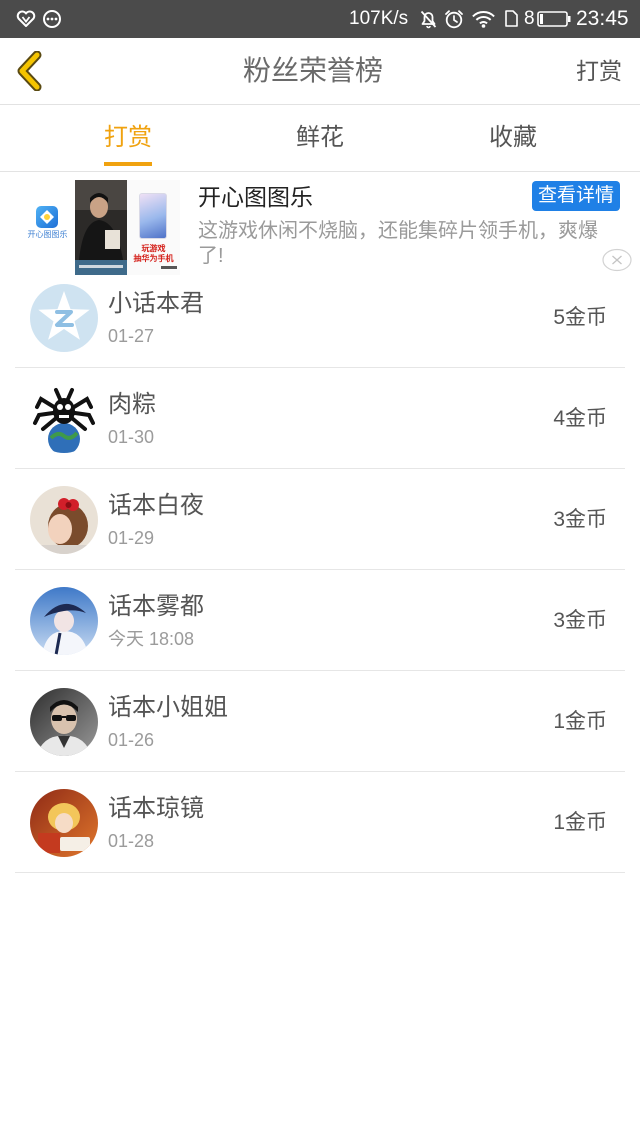 The height and width of the screenshot is (1138, 640). Describe the element at coordinates (320, 418) in the screenshot. I see `list-item: 肉粽 01-30 4金币` at that location.